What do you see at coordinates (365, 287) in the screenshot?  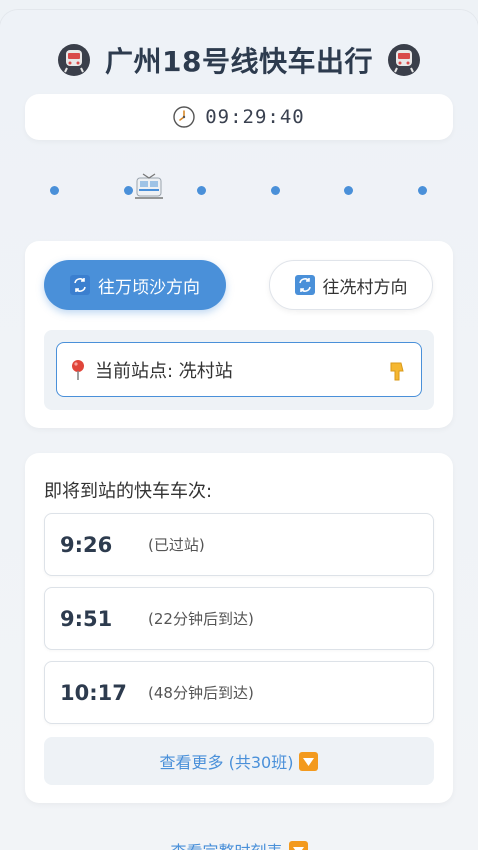 I see `direction-label: 往冼村方向` at bounding box center [365, 287].